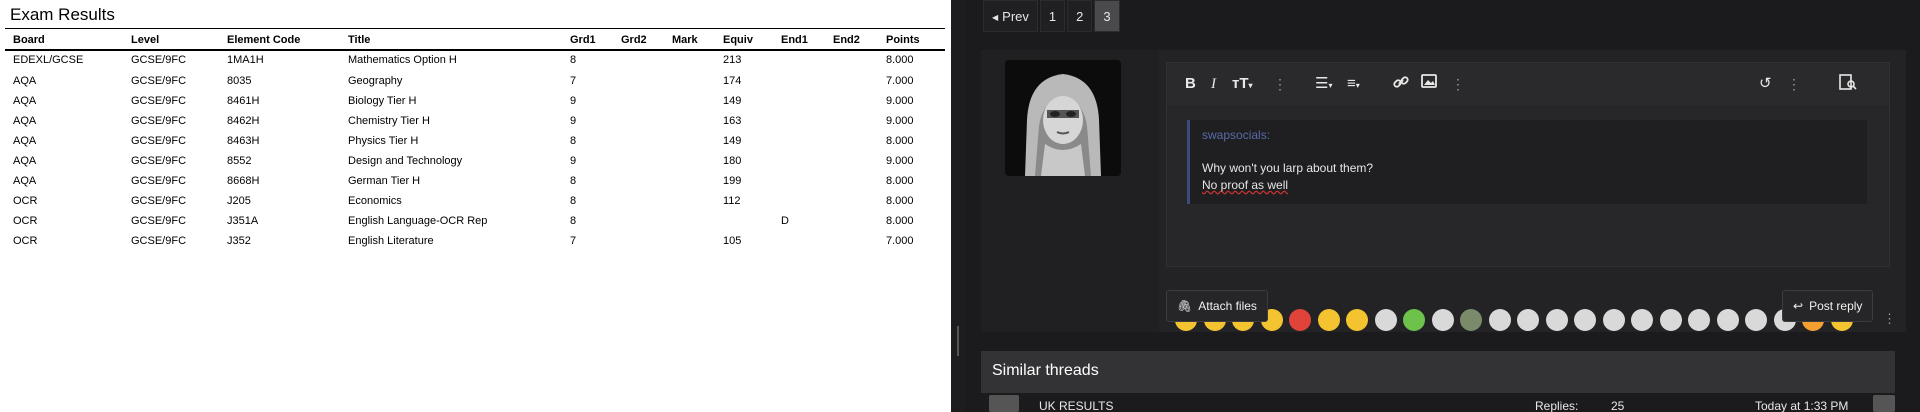 Image resolution: width=1920 pixels, height=412 pixels. I want to click on table-cell: EDEXL/GCSE, so click(48, 60).